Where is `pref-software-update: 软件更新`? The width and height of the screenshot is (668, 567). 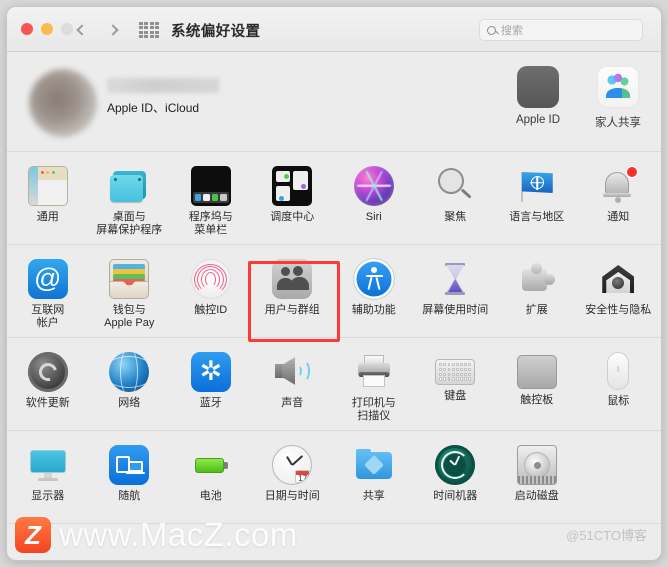 pref-software-update: 软件更新 is located at coordinates (48, 386).